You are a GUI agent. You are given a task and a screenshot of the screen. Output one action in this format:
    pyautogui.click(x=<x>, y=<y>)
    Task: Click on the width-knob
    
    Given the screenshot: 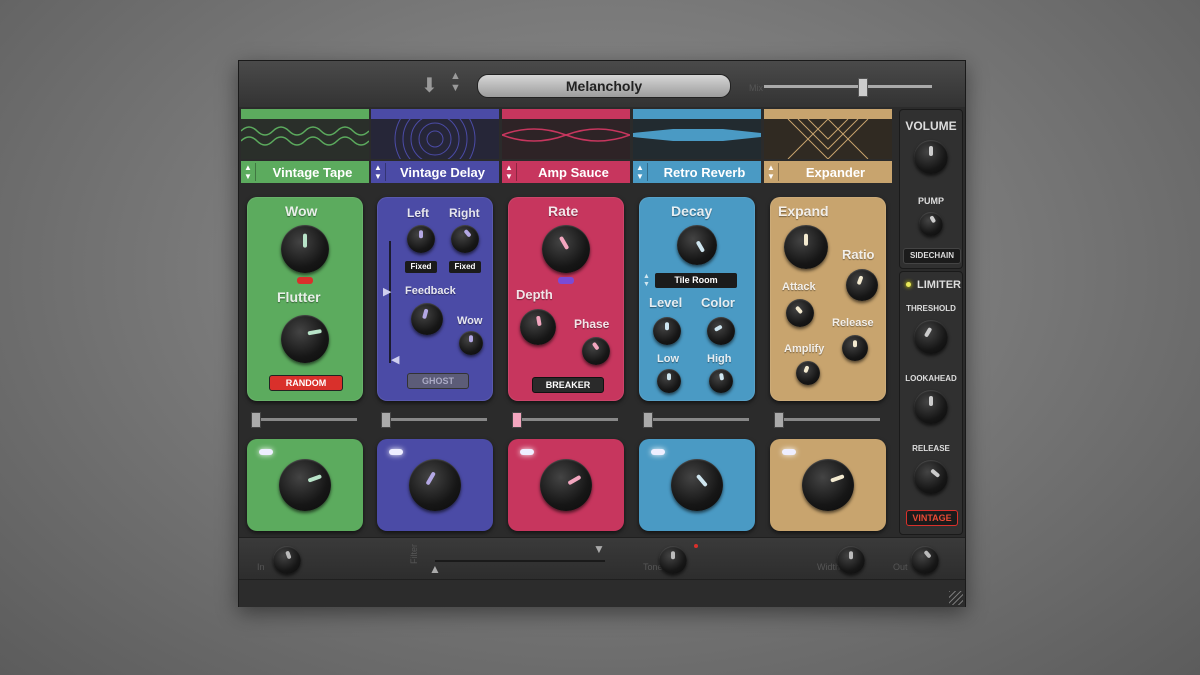 What is the action you would take?
    pyautogui.click(x=851, y=560)
    